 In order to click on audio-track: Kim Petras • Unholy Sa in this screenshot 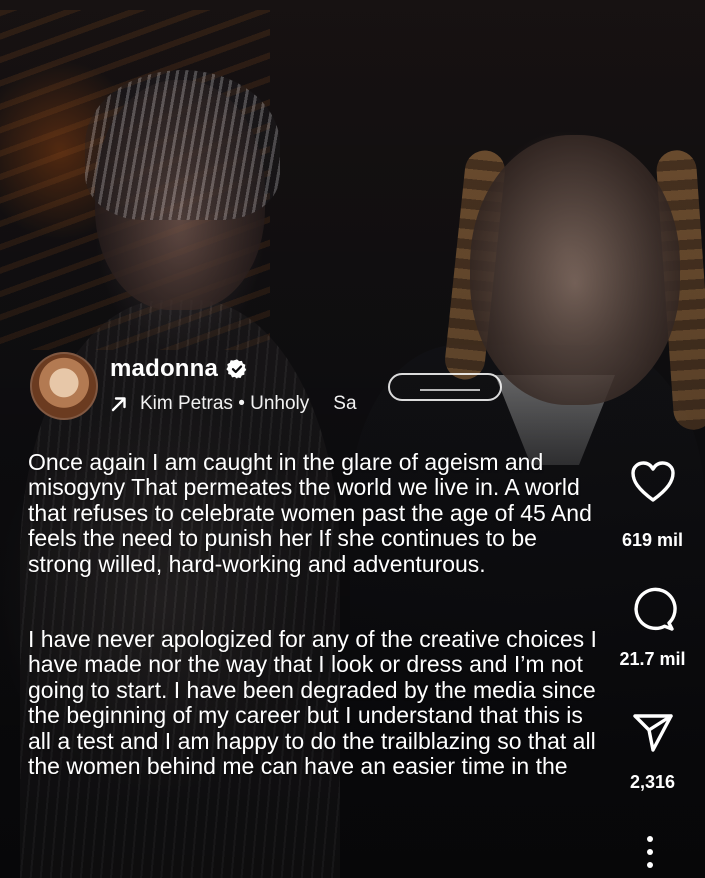, I will do `click(245, 404)`.